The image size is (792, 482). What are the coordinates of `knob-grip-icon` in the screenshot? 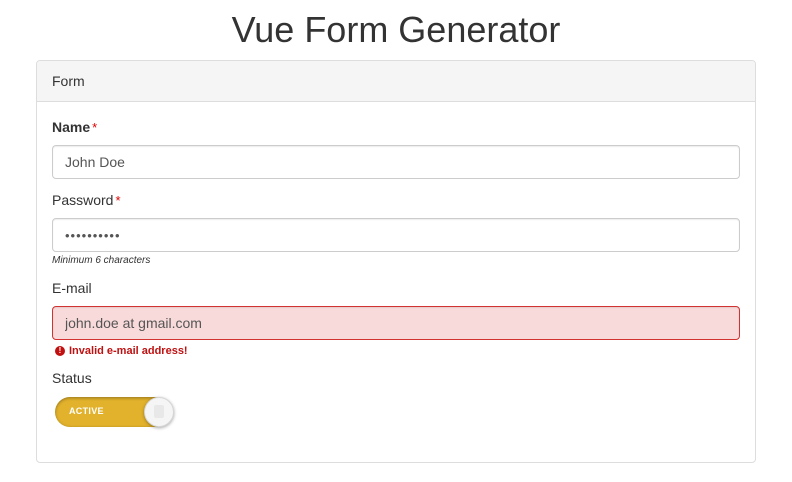 It's located at (159, 411).